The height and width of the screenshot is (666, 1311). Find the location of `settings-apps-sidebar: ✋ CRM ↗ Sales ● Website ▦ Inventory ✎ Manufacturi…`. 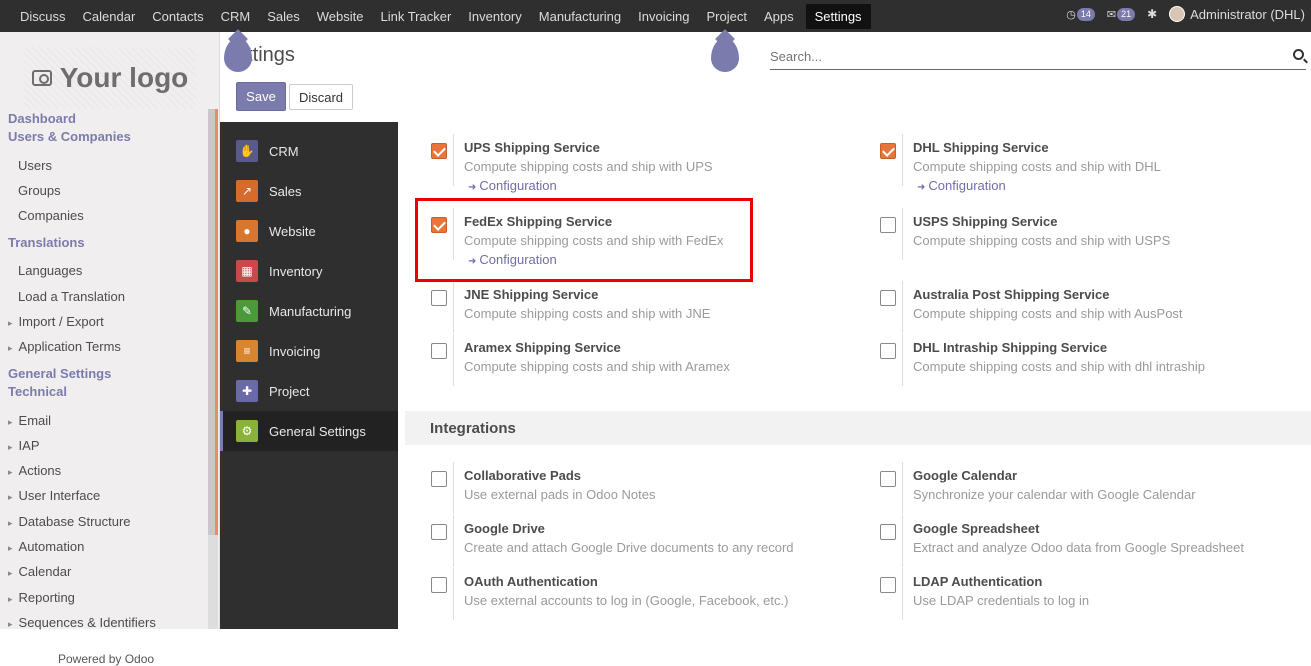

settings-apps-sidebar: ✋ CRM ↗ Sales ● Website ▦ Inventory ✎ Manufacturi… is located at coordinates (309, 375).